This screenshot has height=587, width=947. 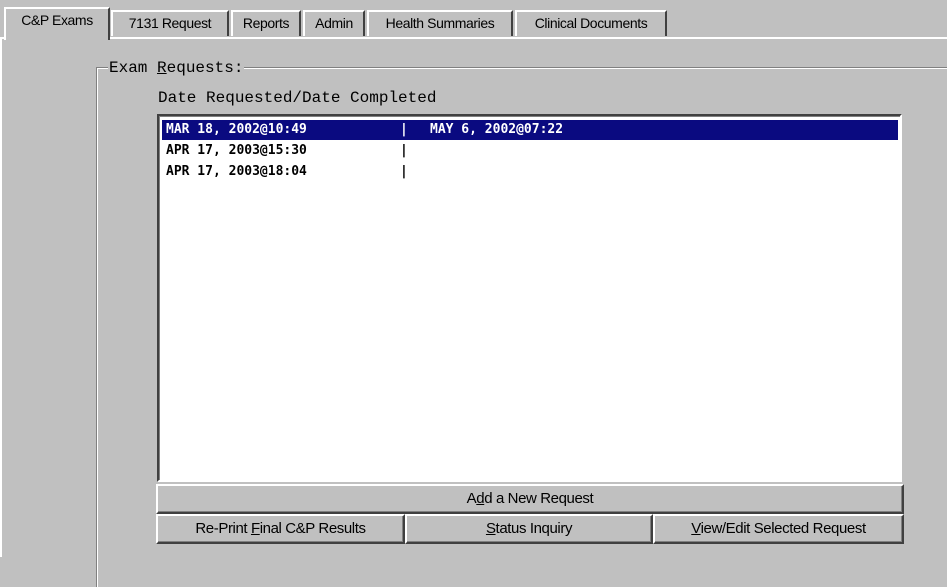 I want to click on tab-health-summaries: Health Summaries, so click(x=440, y=23).